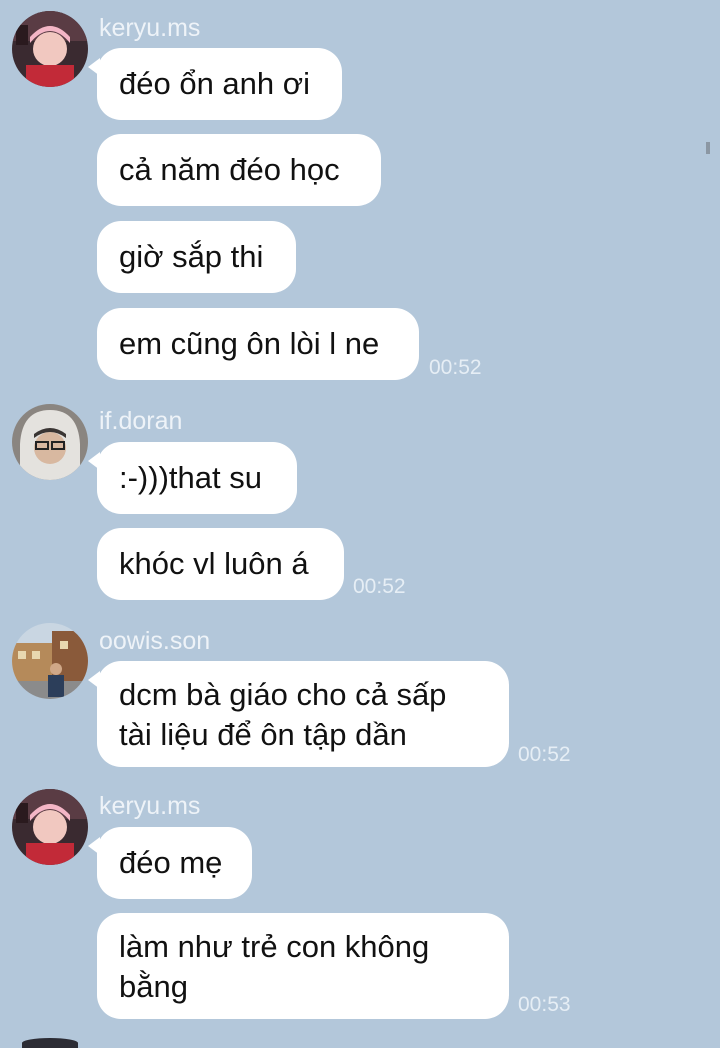  I want to click on message-bubble: đéo mẹ, so click(170, 863).